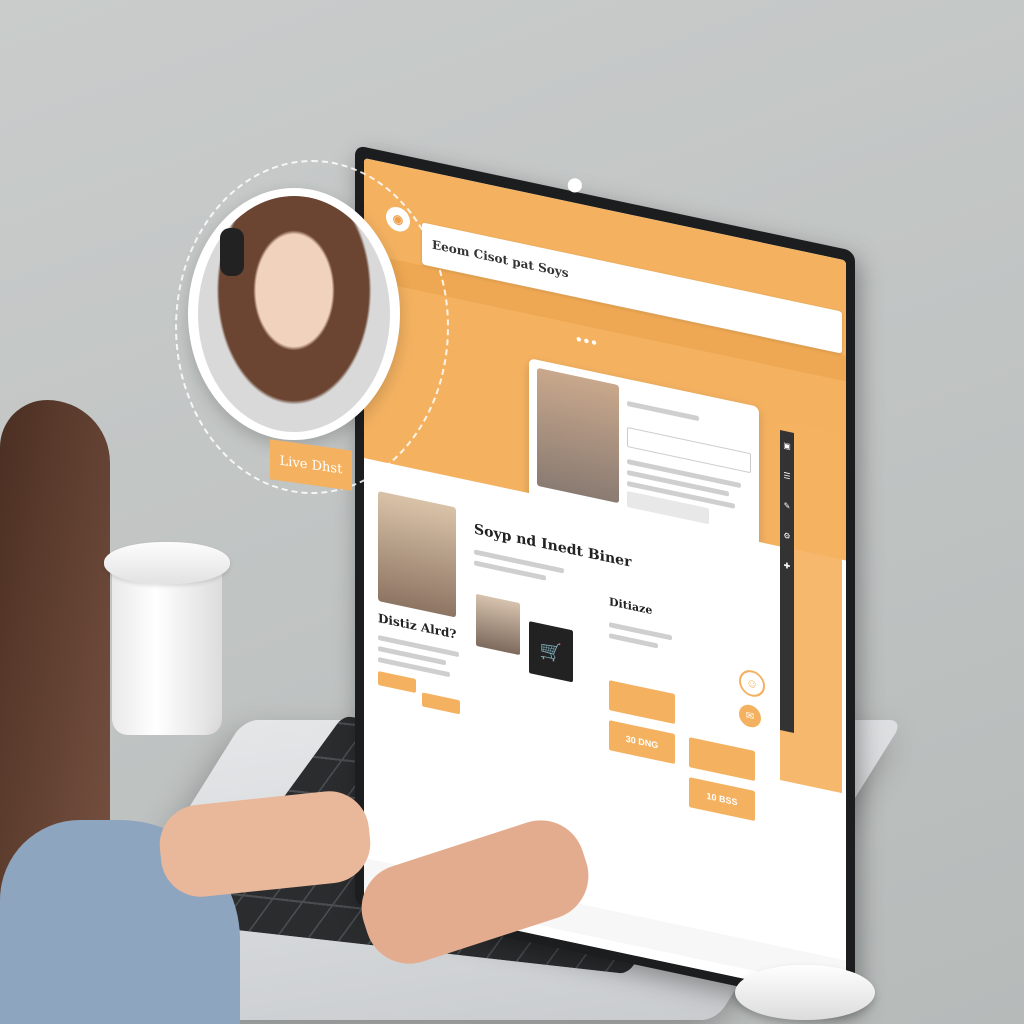 The width and height of the screenshot is (1024, 1024). I want to click on toolbar-icon: ▣, so click(787, 446).